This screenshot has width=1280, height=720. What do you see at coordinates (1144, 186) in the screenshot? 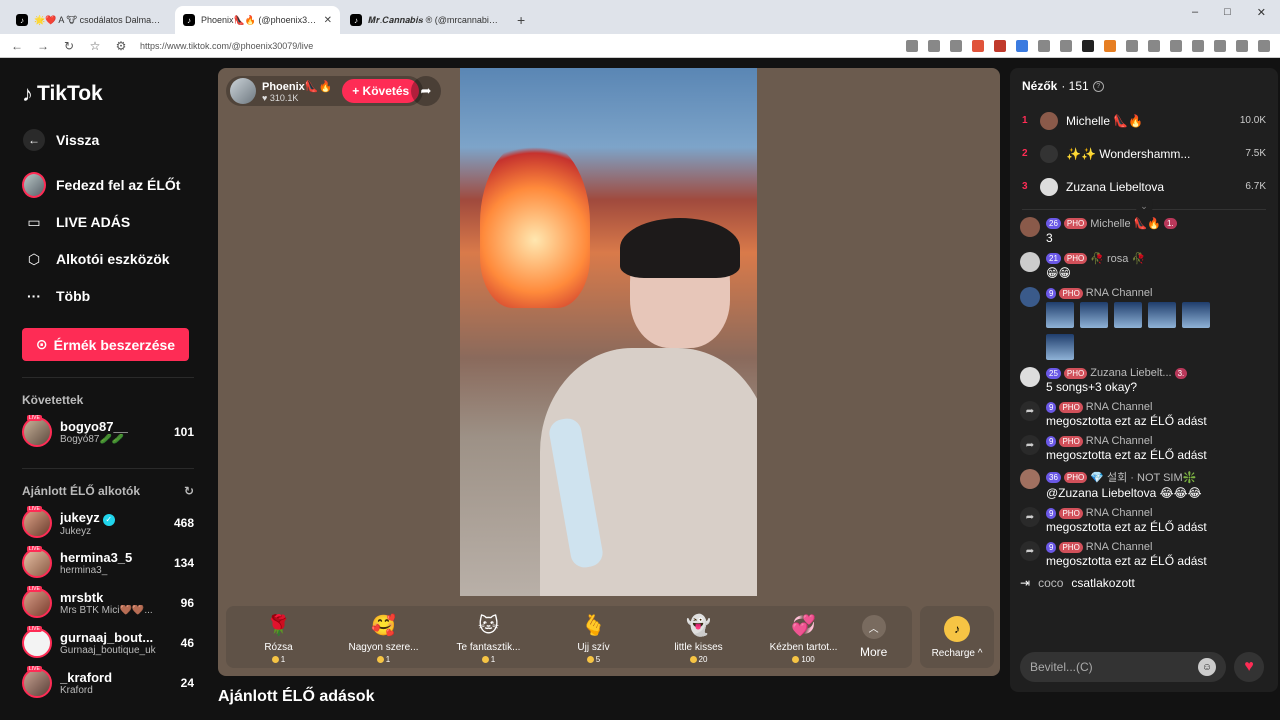
I see `top-viewer: 3 Zuzana Liebeltova 6.7K` at bounding box center [1144, 186].